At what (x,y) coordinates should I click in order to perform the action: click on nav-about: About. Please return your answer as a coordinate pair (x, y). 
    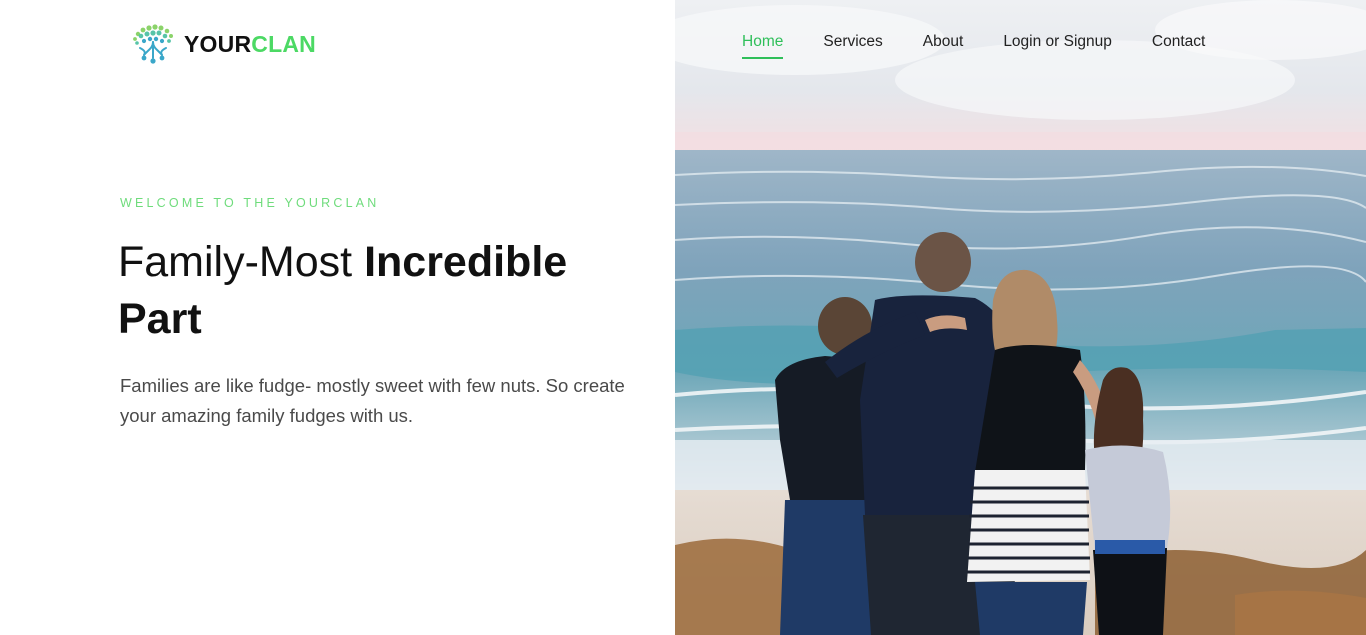
    Looking at the image, I should click on (943, 45).